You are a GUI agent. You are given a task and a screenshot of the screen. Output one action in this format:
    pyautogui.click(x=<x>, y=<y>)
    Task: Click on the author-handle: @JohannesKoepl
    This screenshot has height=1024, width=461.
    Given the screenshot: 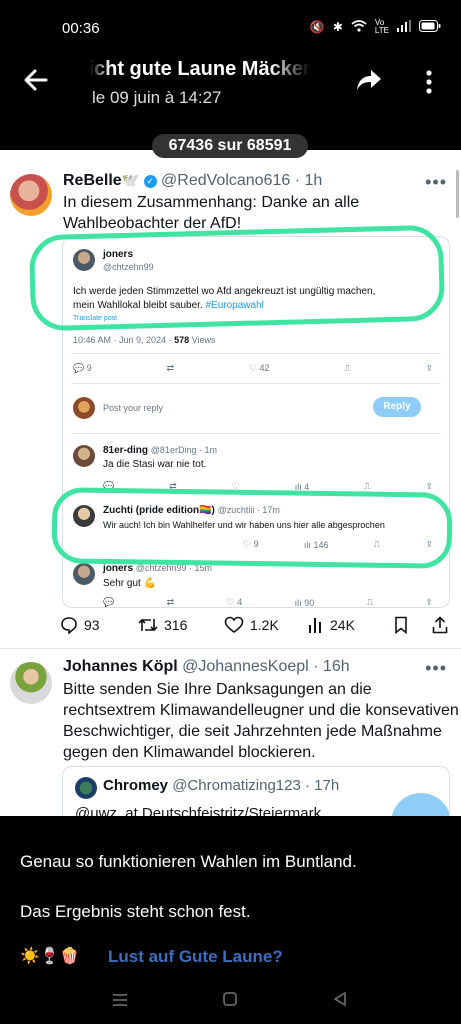 What is the action you would take?
    pyautogui.click(x=245, y=666)
    